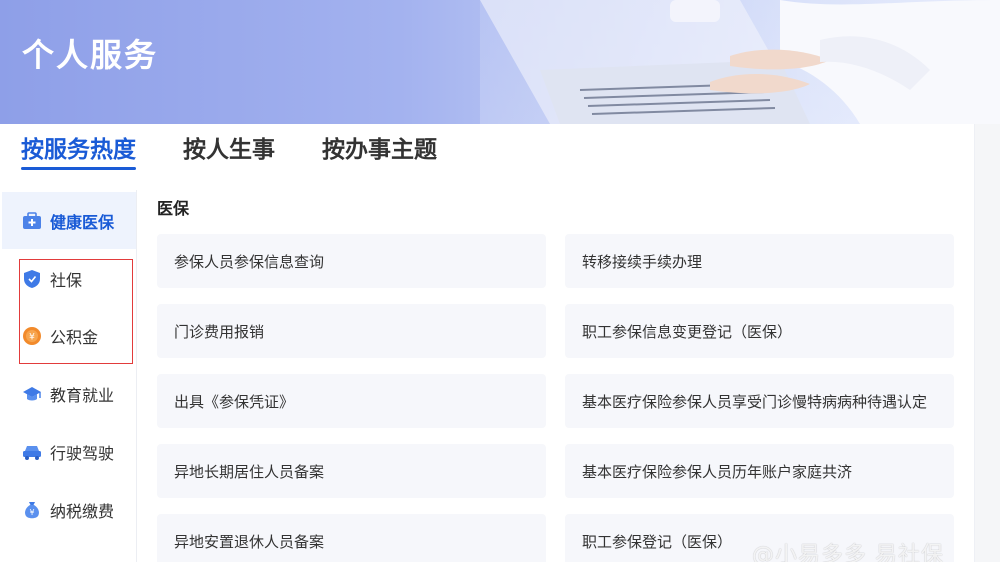  I want to click on medical-kit-icon, so click(32, 220).